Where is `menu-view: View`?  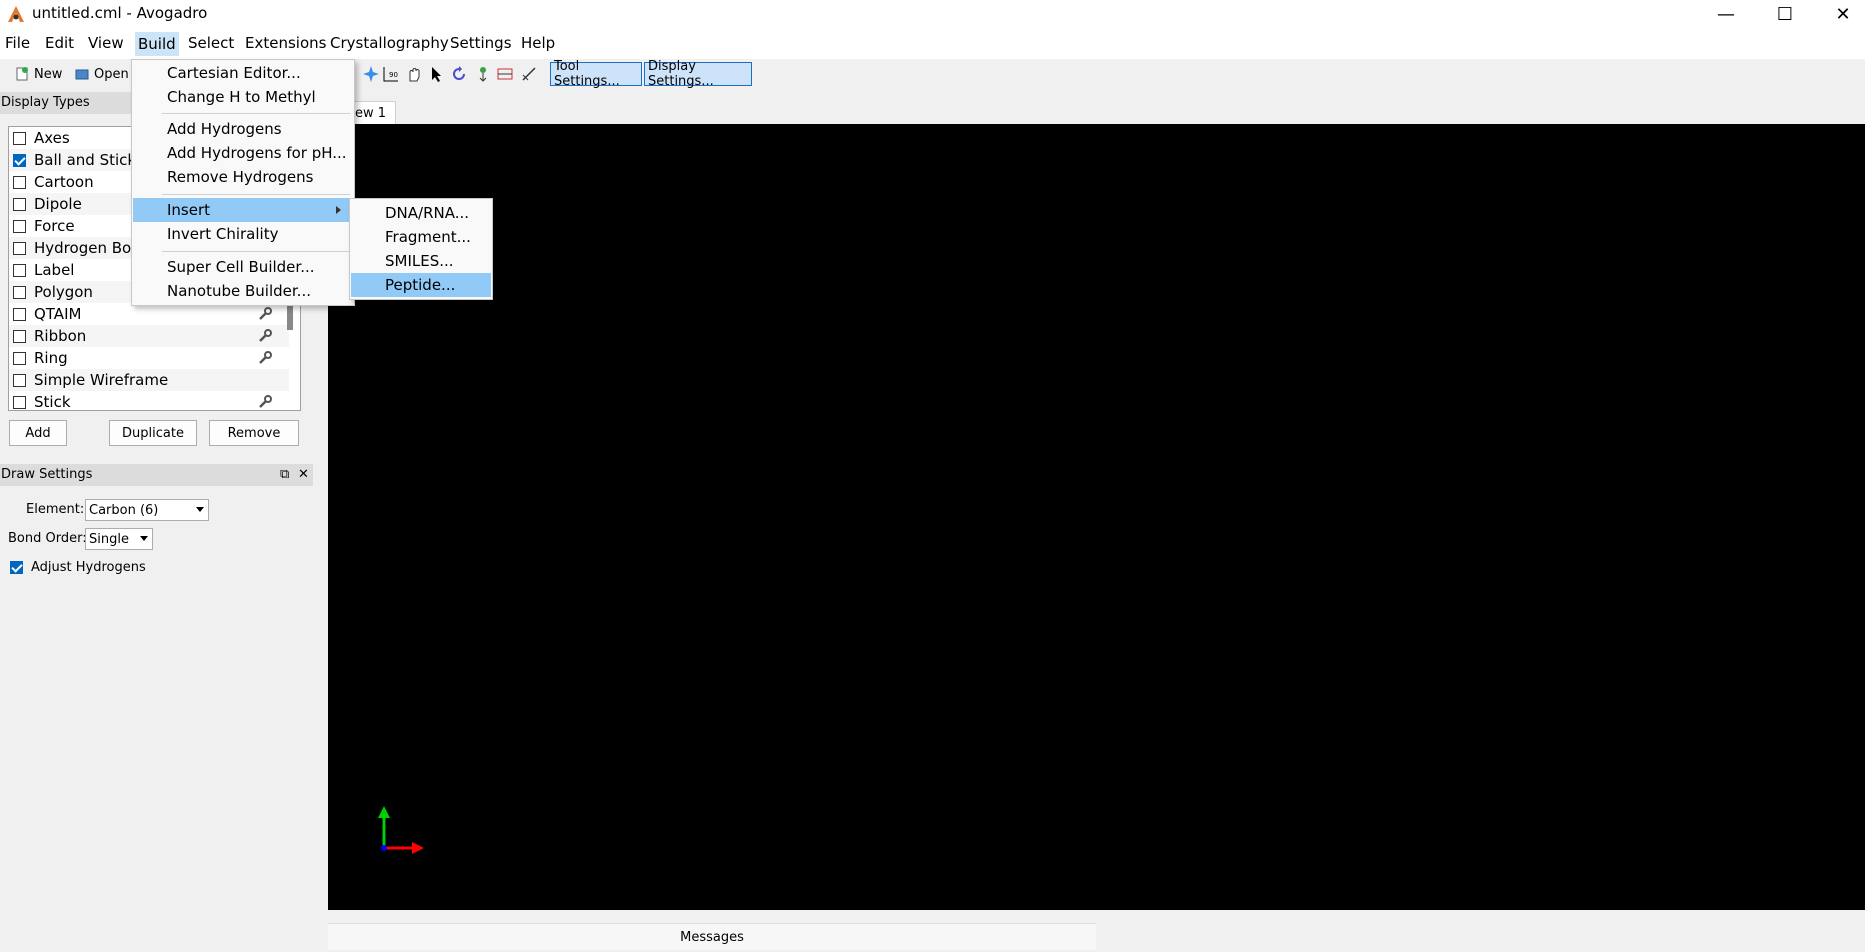 menu-view: View is located at coordinates (106, 43).